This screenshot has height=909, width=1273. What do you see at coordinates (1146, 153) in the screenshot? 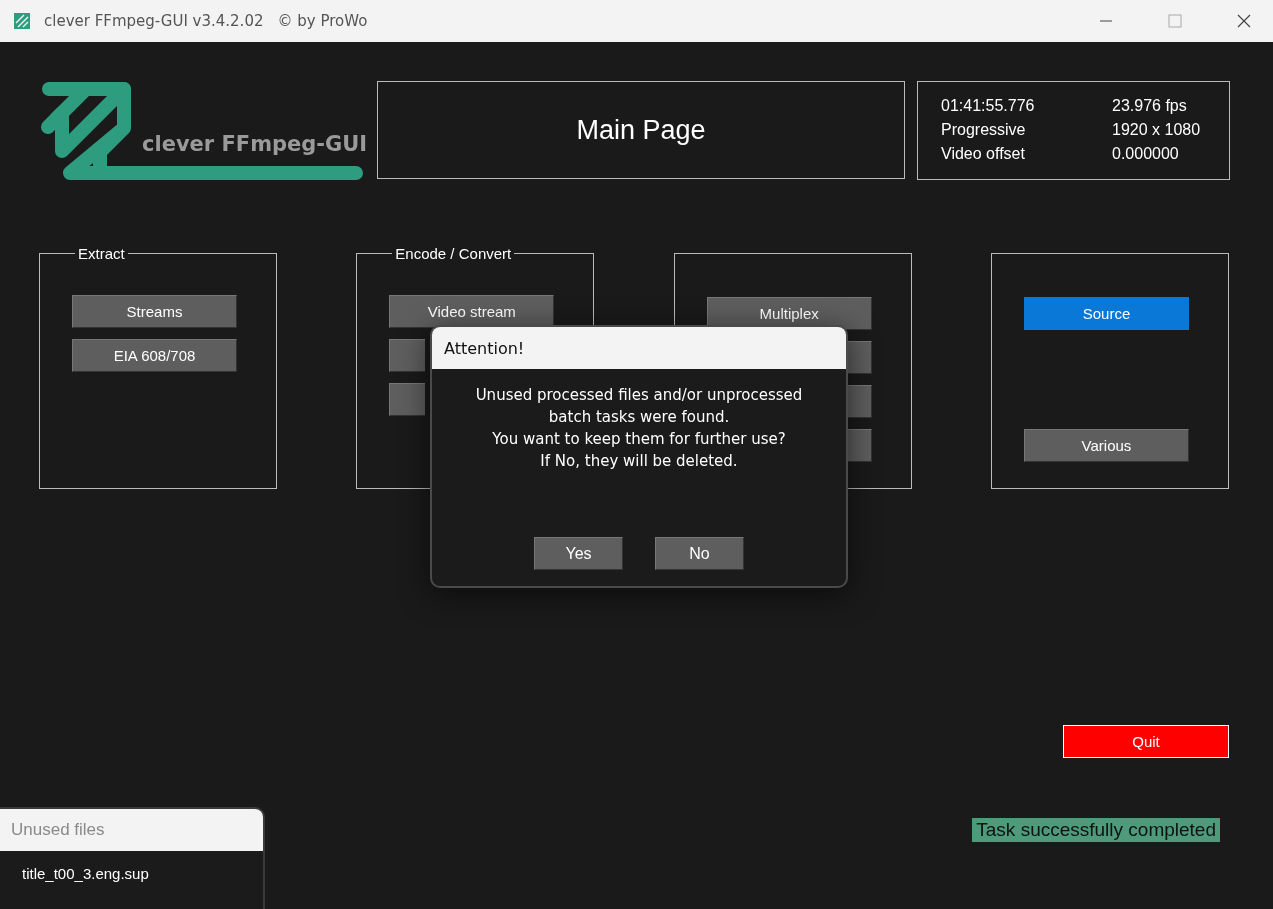
I see `info-value: 0.000000` at bounding box center [1146, 153].